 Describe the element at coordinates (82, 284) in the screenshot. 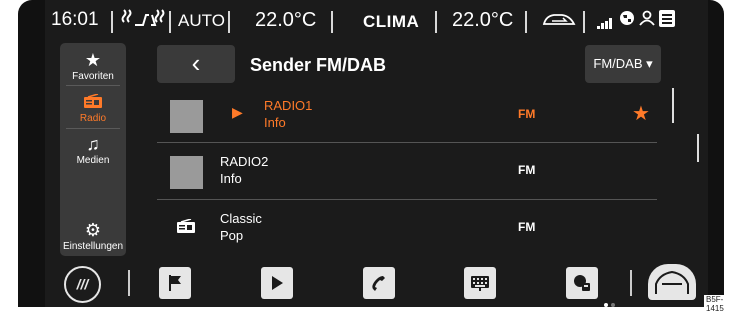

I see `home-button: ///` at that location.